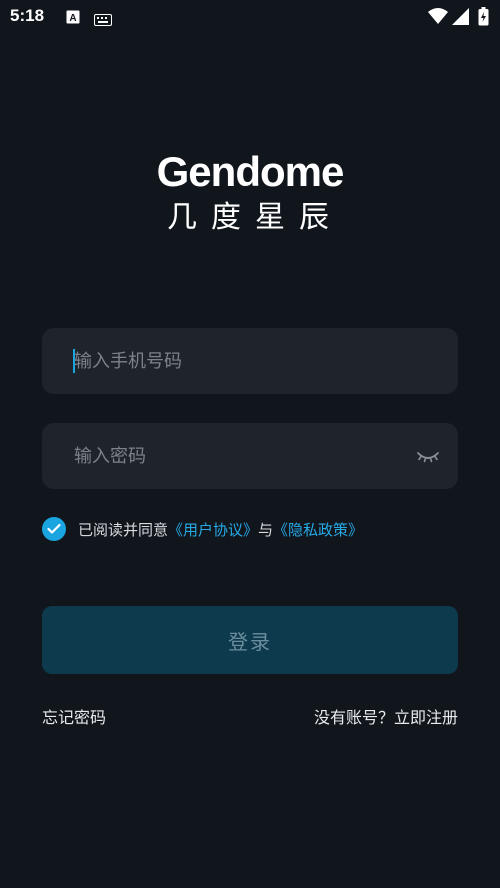 The width and height of the screenshot is (500, 888). I want to click on signal-icon, so click(460, 18).